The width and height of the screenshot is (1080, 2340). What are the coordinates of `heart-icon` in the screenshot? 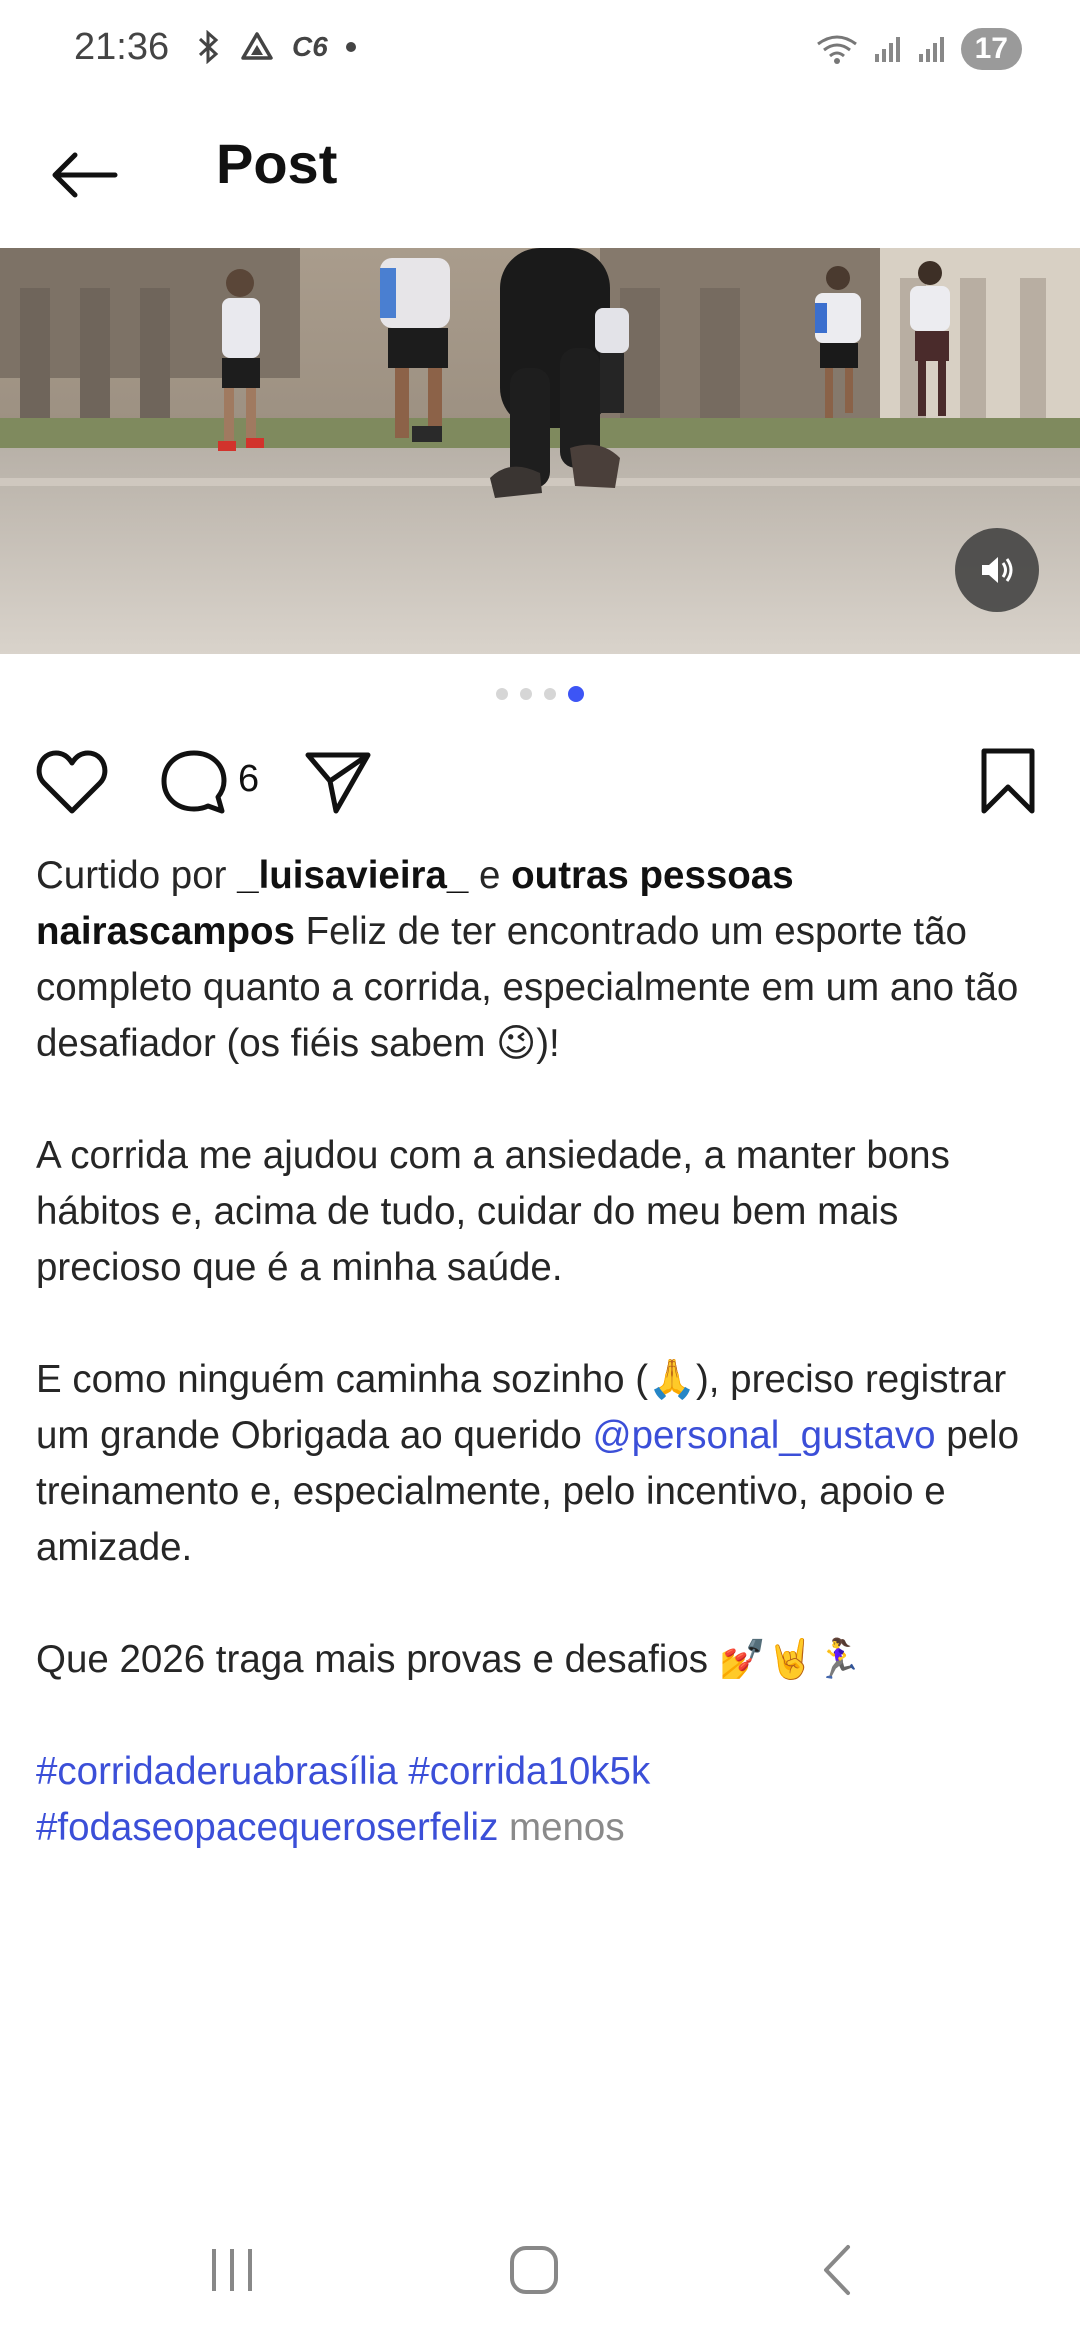 It's located at (72, 782).